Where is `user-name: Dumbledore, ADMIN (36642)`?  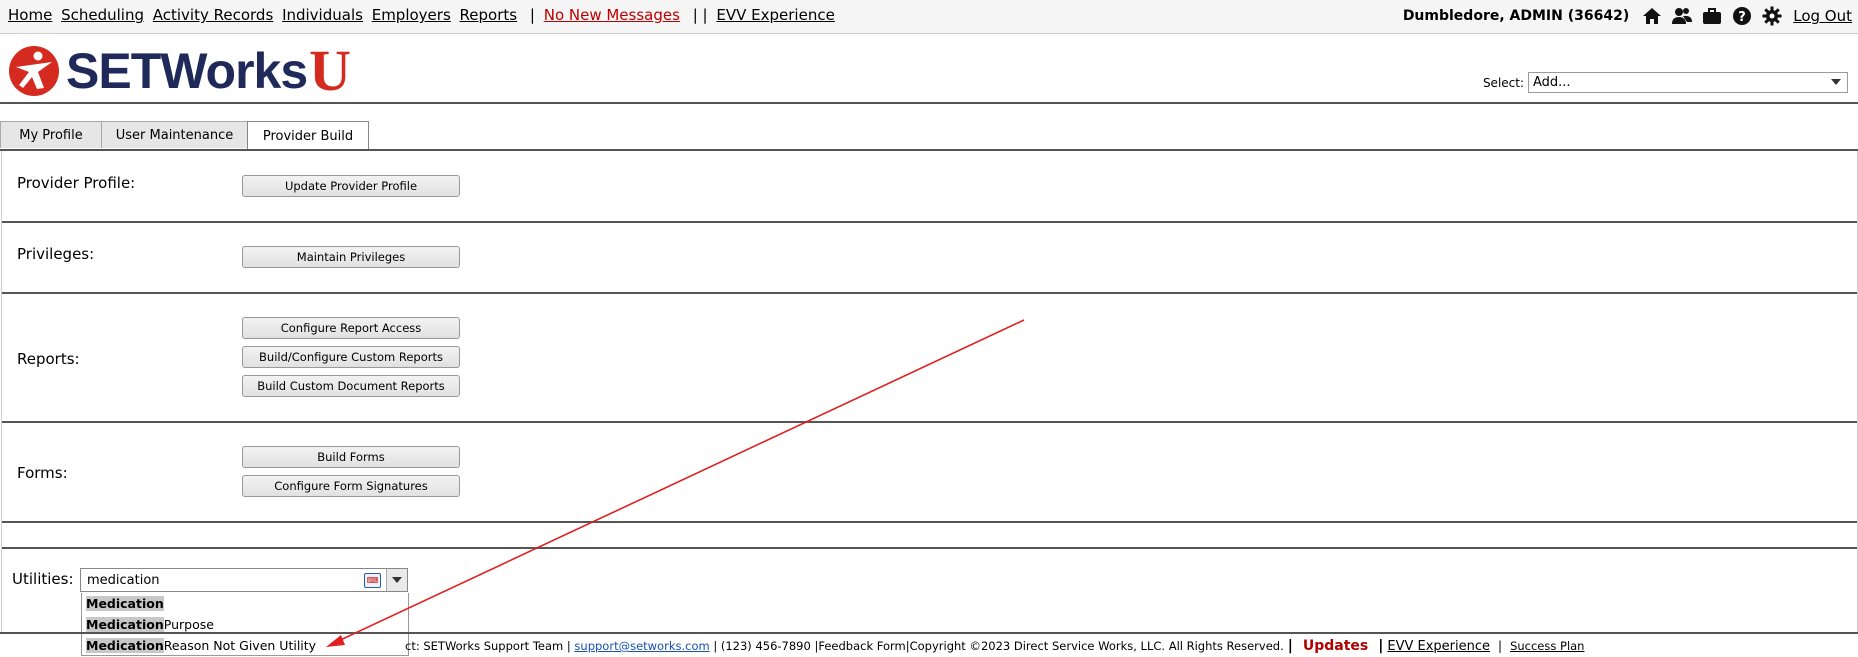 user-name: Dumbledore, ADMIN (36642) is located at coordinates (1516, 16).